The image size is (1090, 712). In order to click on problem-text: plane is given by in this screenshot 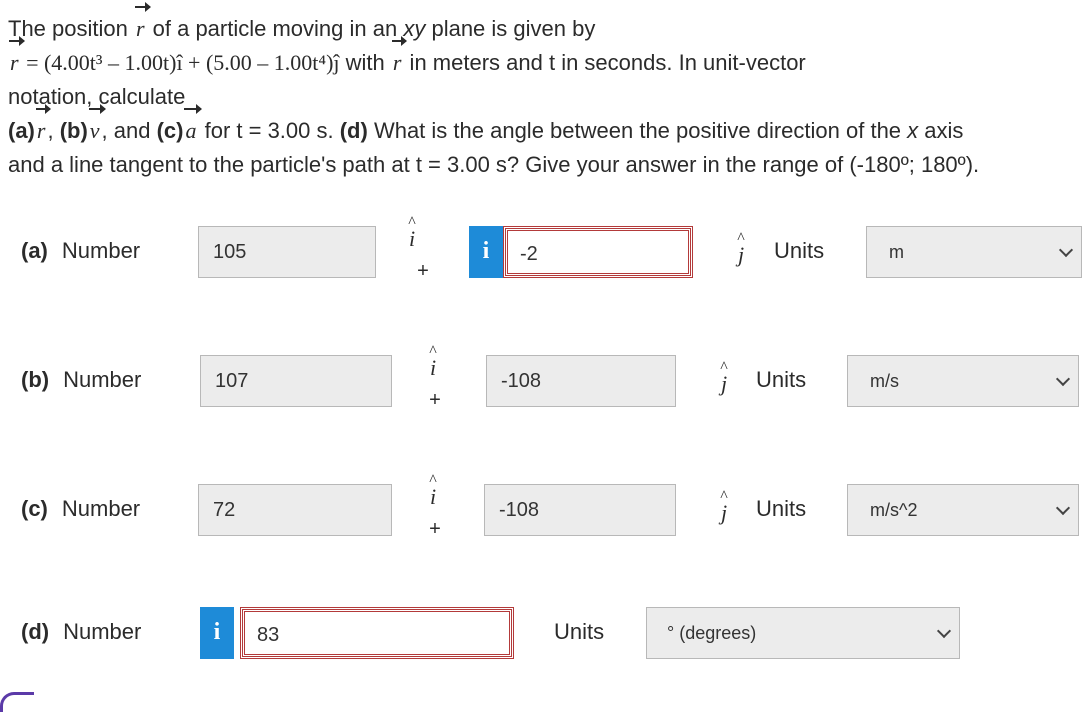, I will do `click(510, 28)`.